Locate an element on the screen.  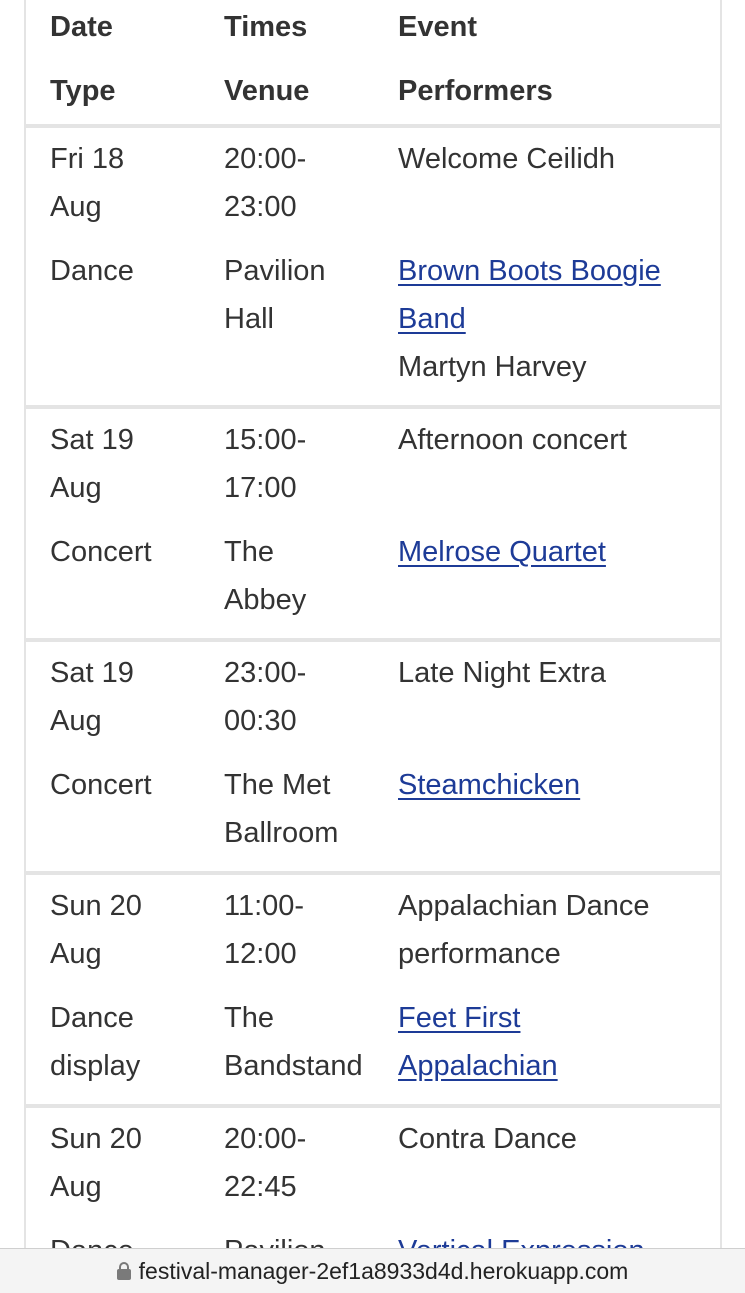
performer-link: Brown Boots Boogie Band is located at coordinates (529, 295).